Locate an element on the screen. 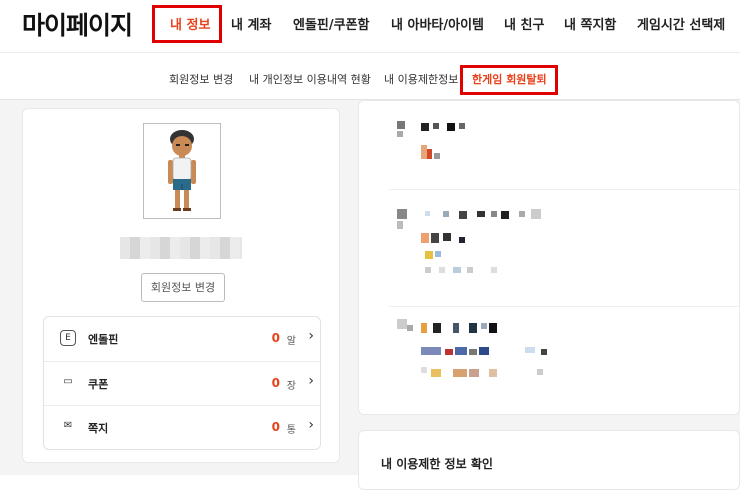 This screenshot has height=490, width=740. stat-unit: 장 is located at coordinates (291, 386).